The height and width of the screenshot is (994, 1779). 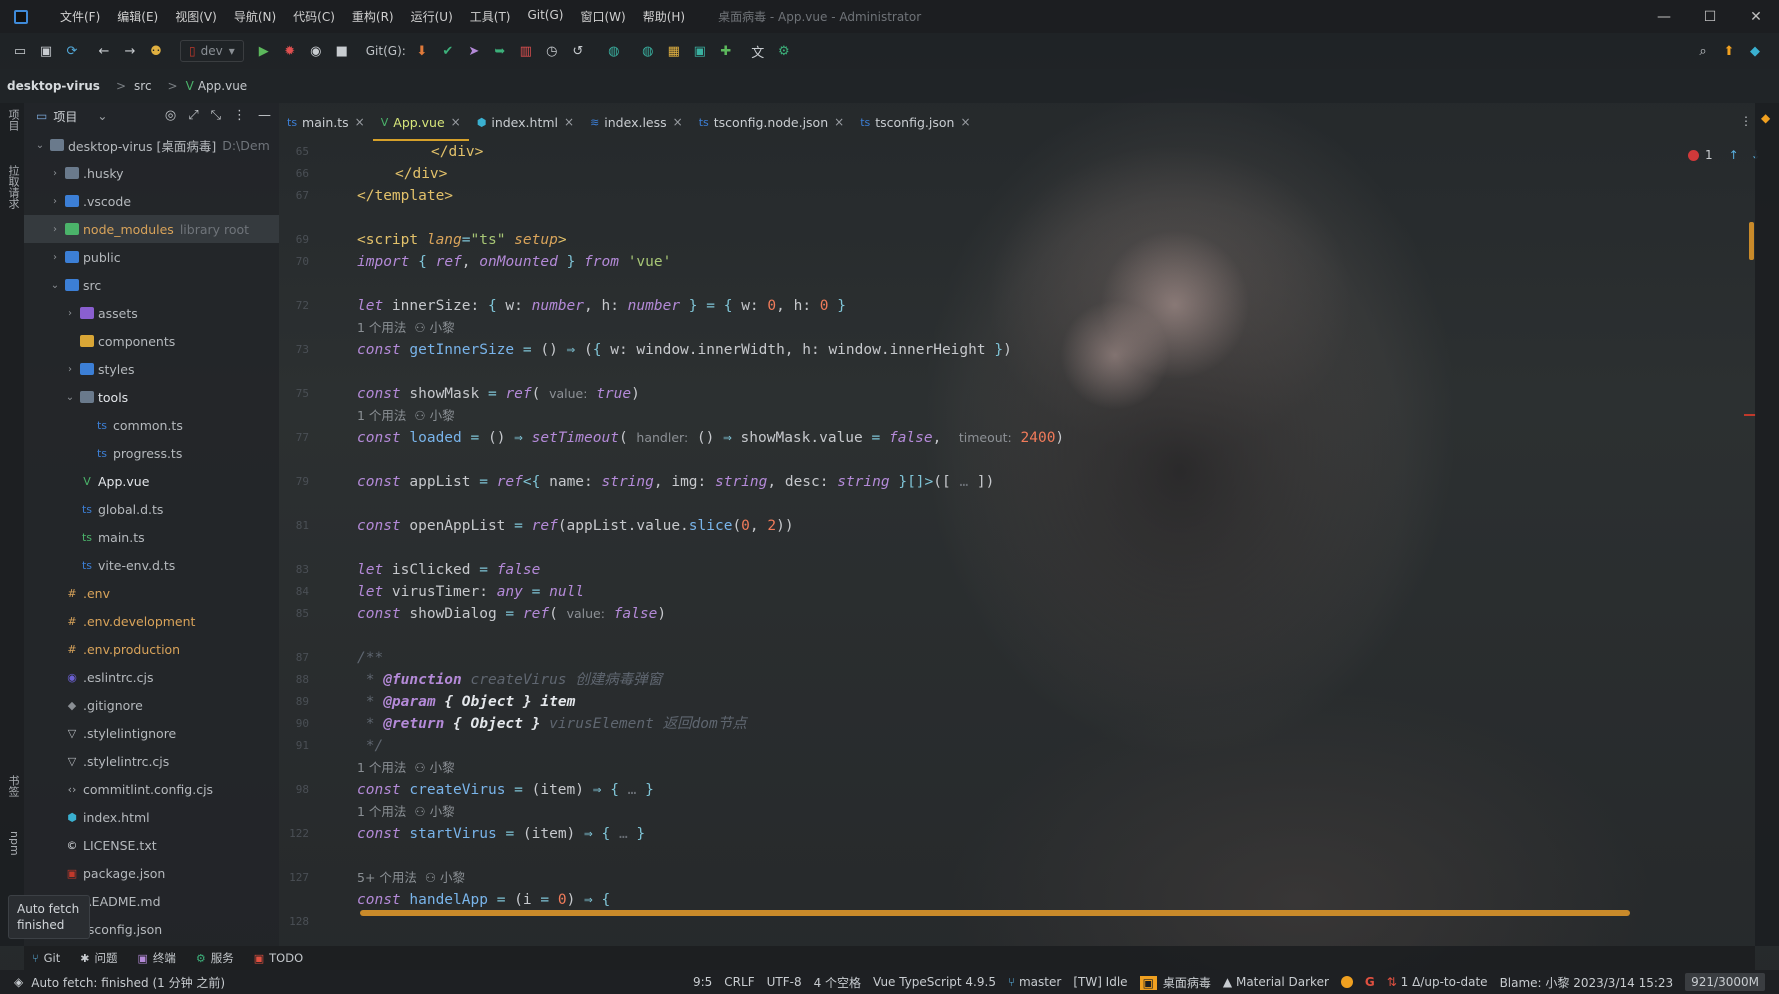 What do you see at coordinates (758, 52) in the screenshot?
I see `translate-icon: 文` at bounding box center [758, 52].